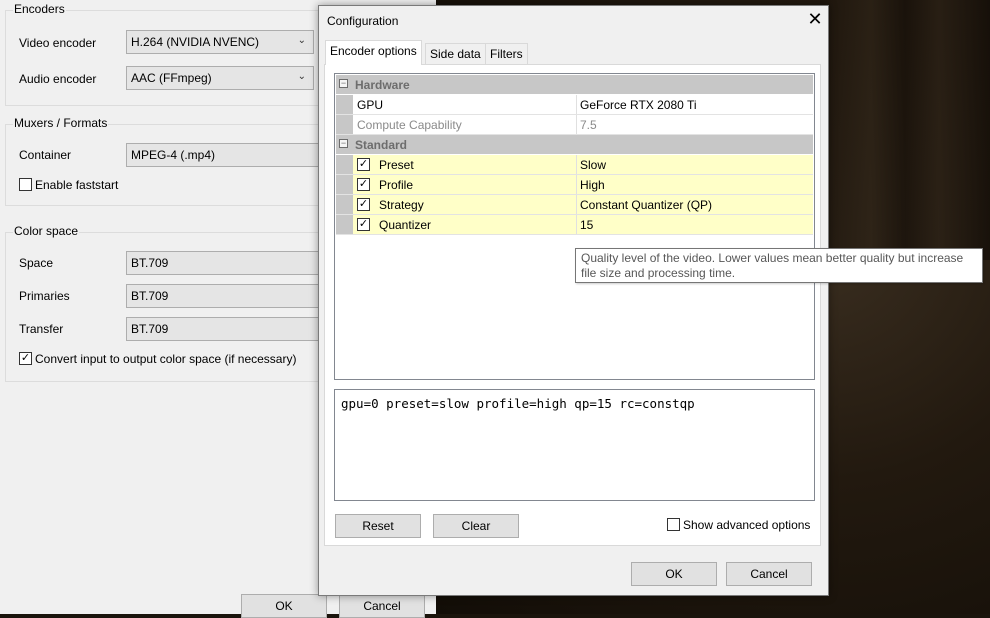  What do you see at coordinates (195, 42) in the screenshot?
I see `video-encoder-value: H.264 (NVIDIA NVENC)` at bounding box center [195, 42].